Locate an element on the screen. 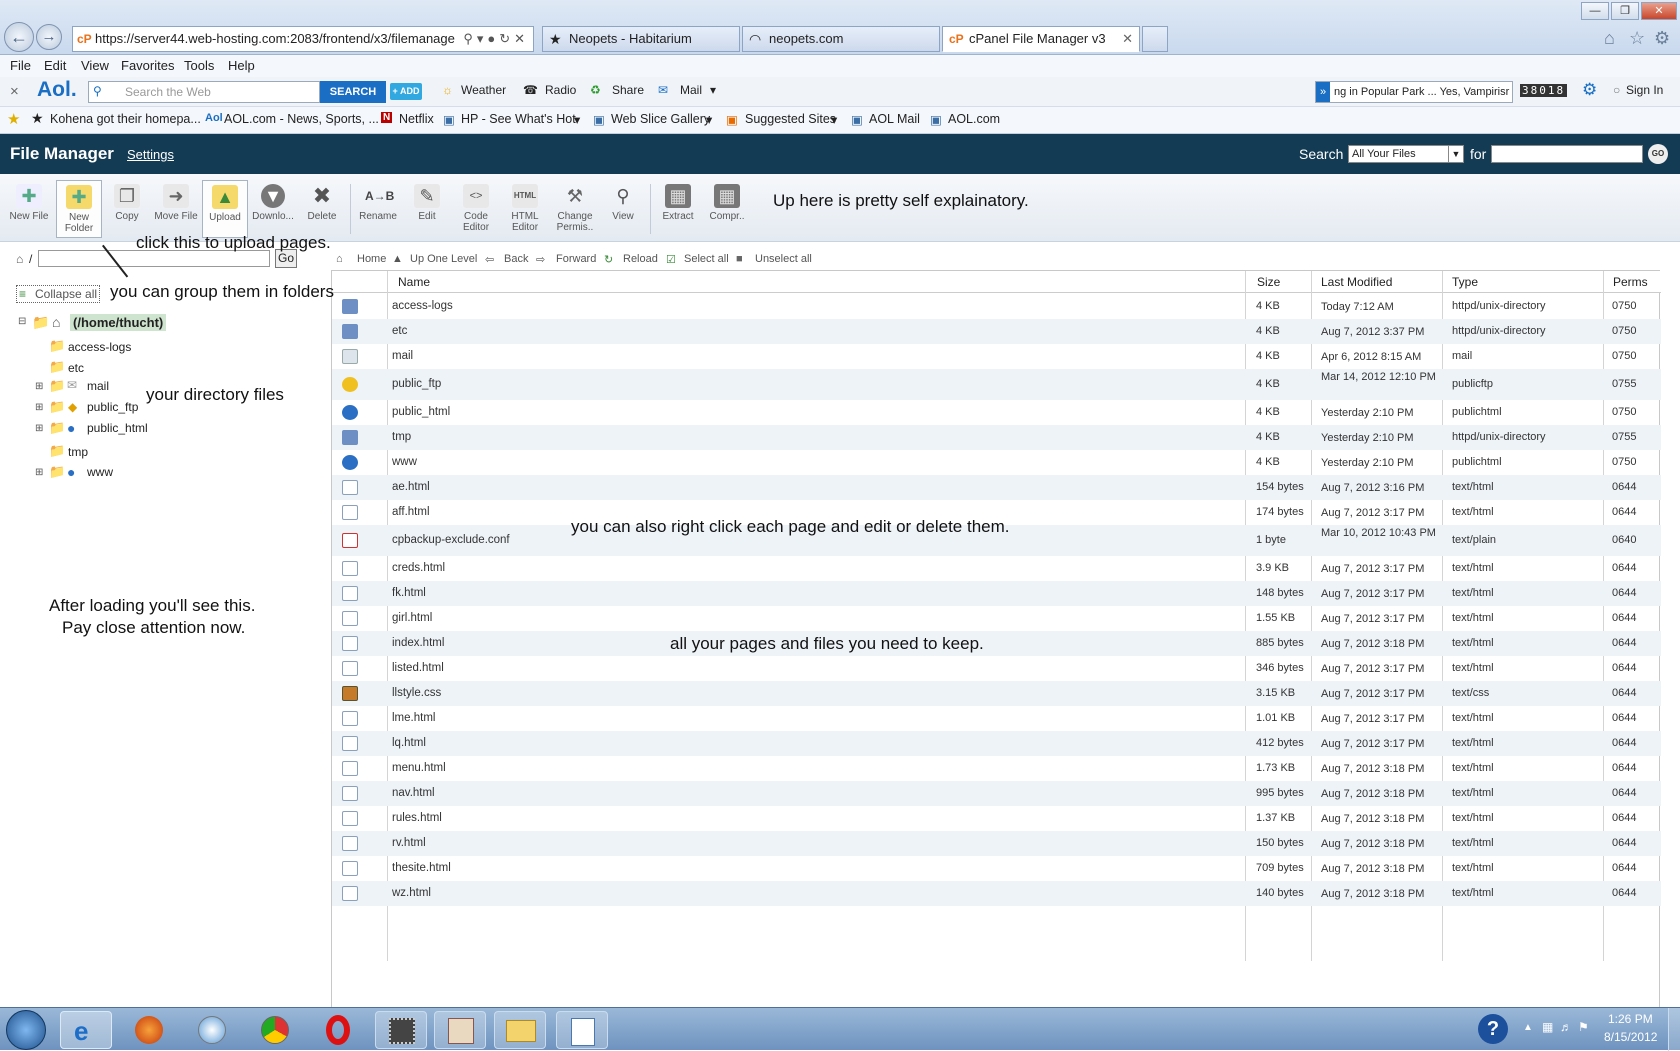 The height and width of the screenshot is (1051, 1680). action-center-flag-icon: ⚑ is located at coordinates (1583, 1027).